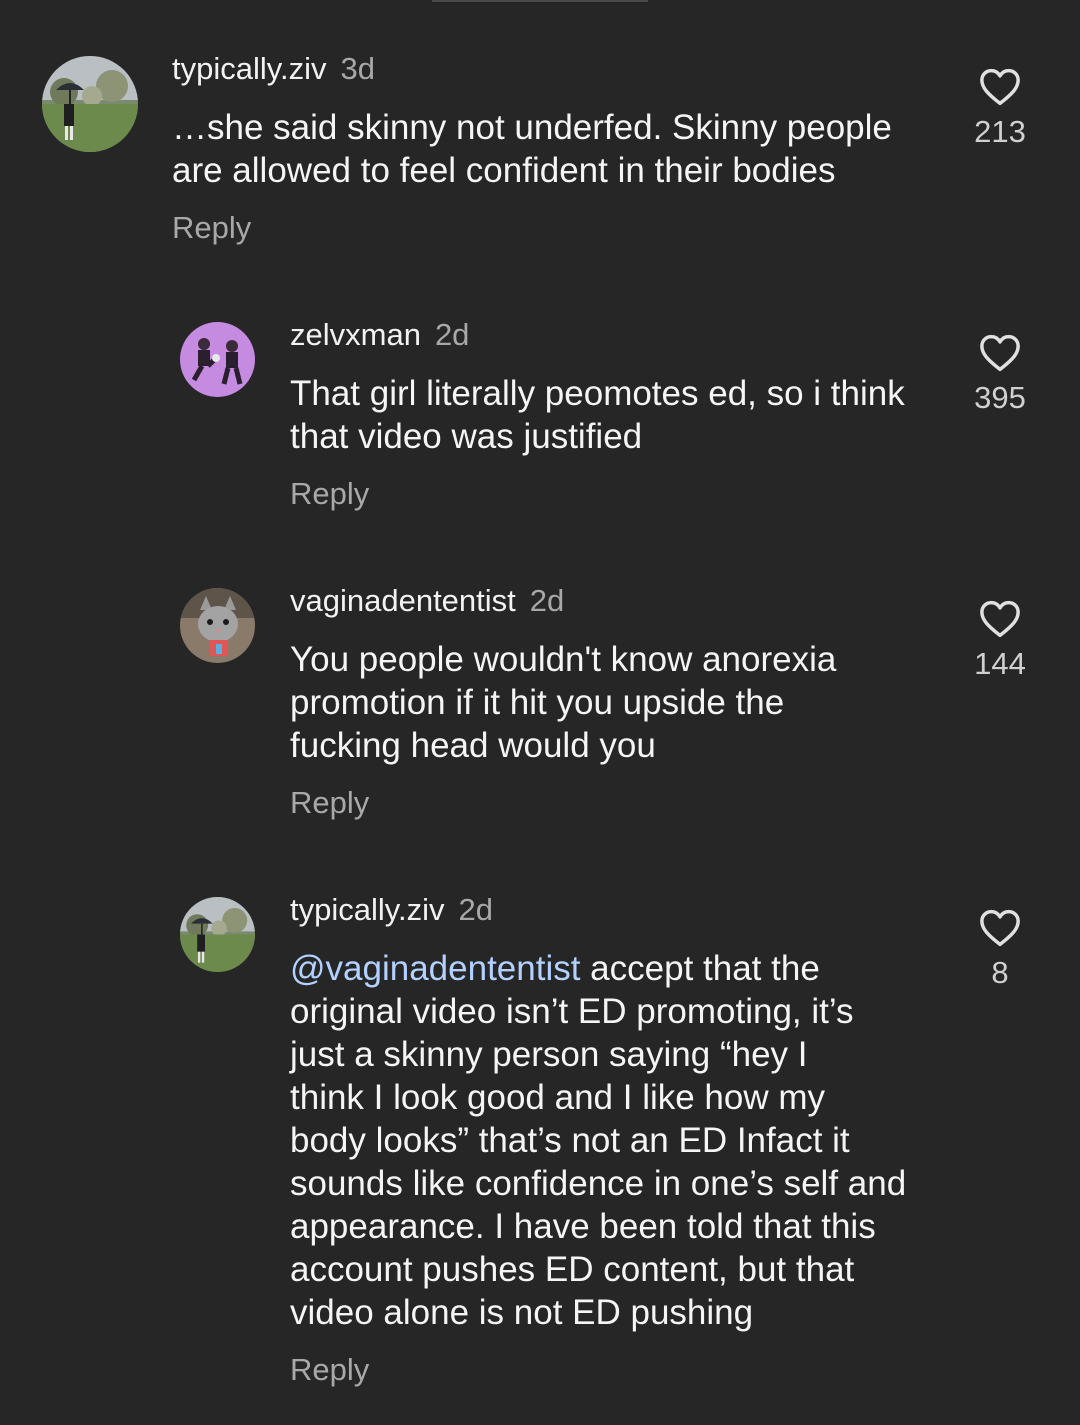 The image size is (1080, 1425). I want to click on like-button: 395, so click(1000, 375).